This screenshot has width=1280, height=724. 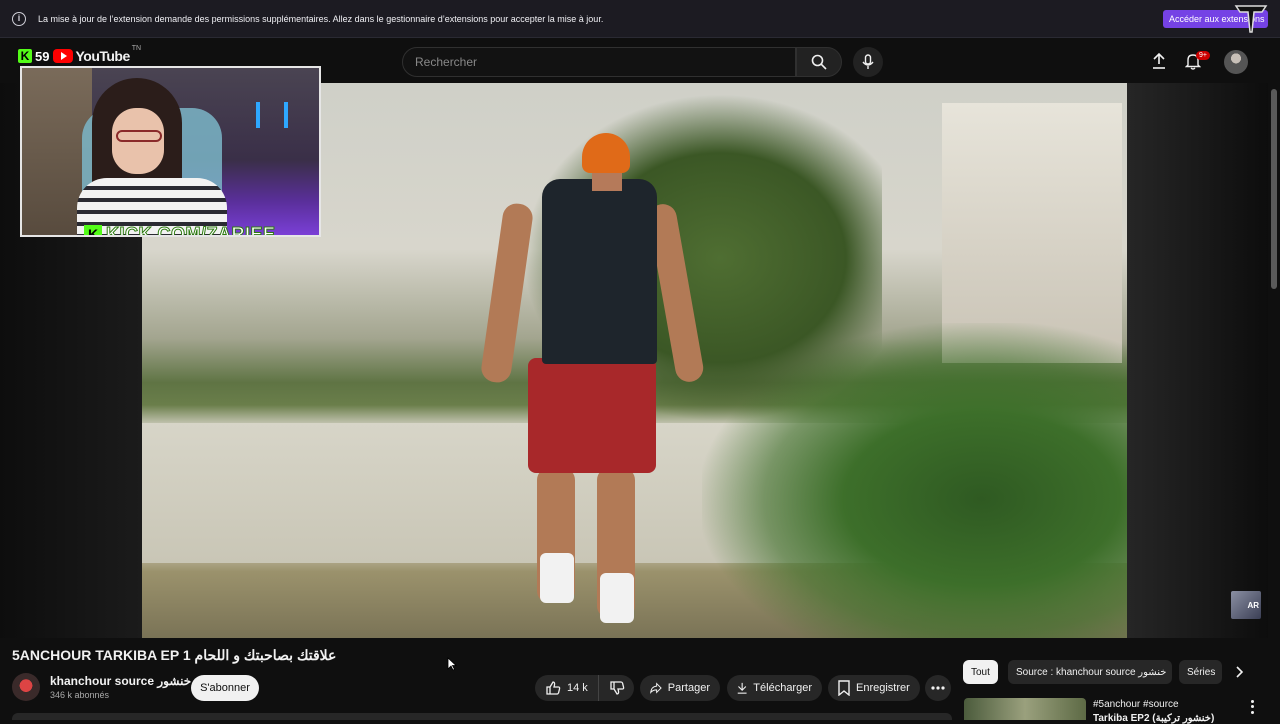 I want to click on search-button, so click(x=819, y=62).